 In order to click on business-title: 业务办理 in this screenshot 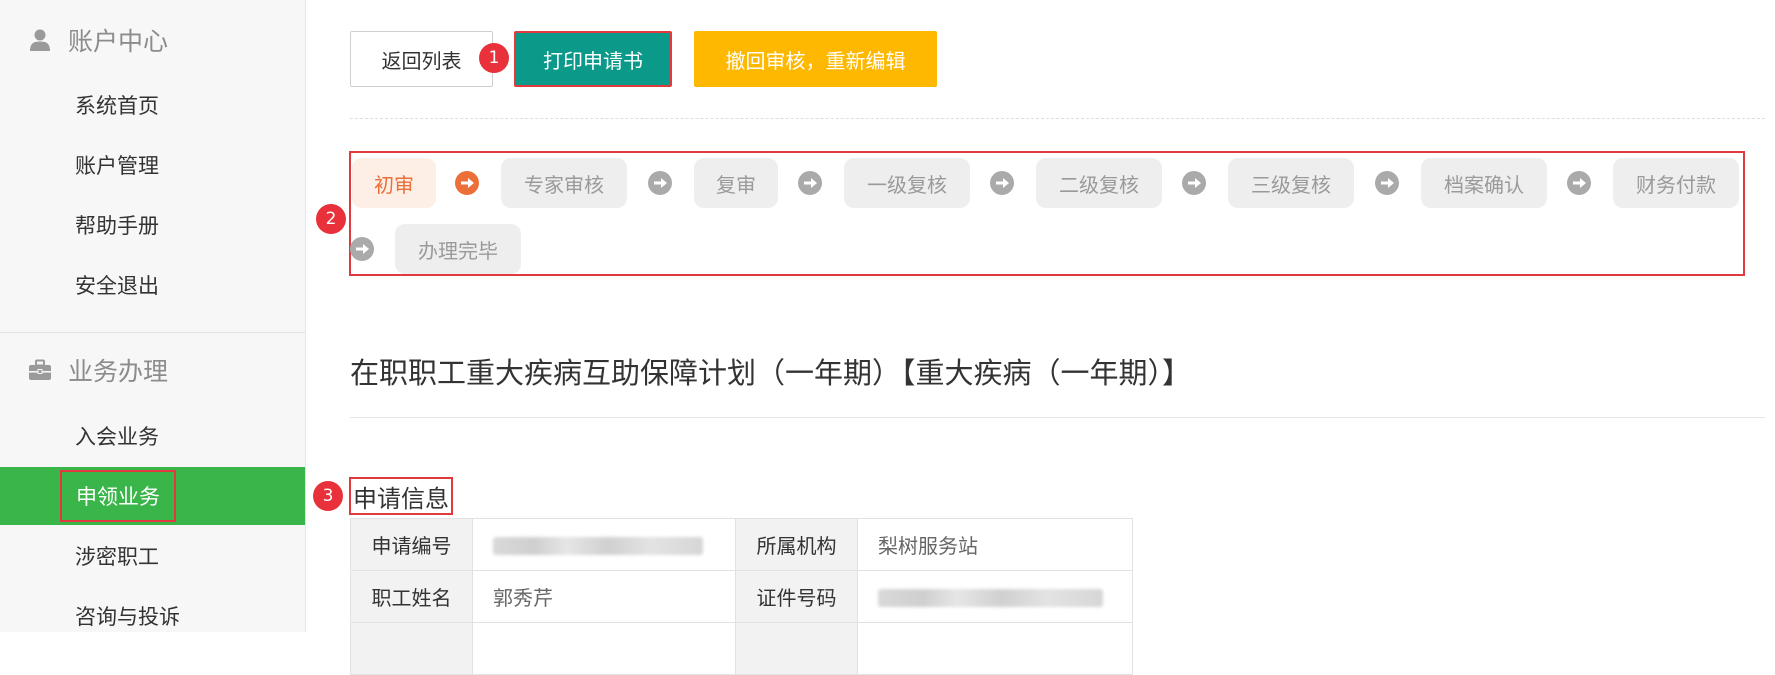, I will do `click(118, 371)`.